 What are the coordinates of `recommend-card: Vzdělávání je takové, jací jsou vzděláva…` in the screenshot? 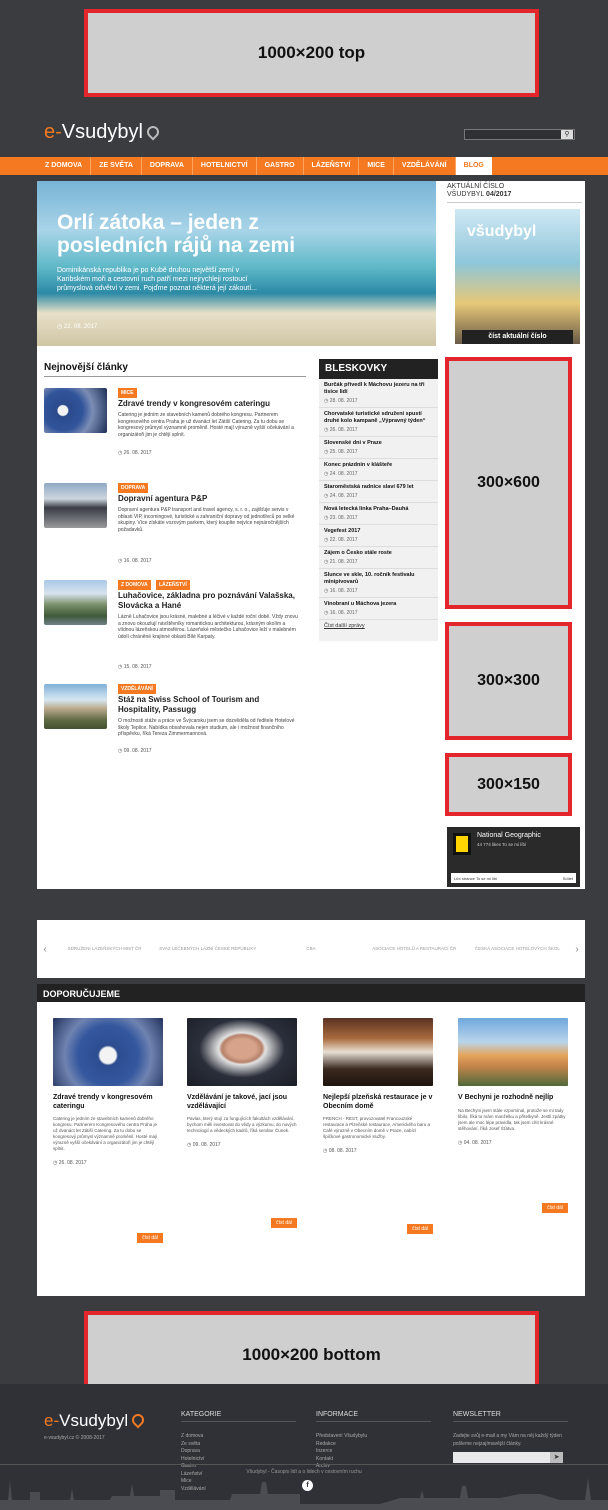 It's located at (242, 1123).